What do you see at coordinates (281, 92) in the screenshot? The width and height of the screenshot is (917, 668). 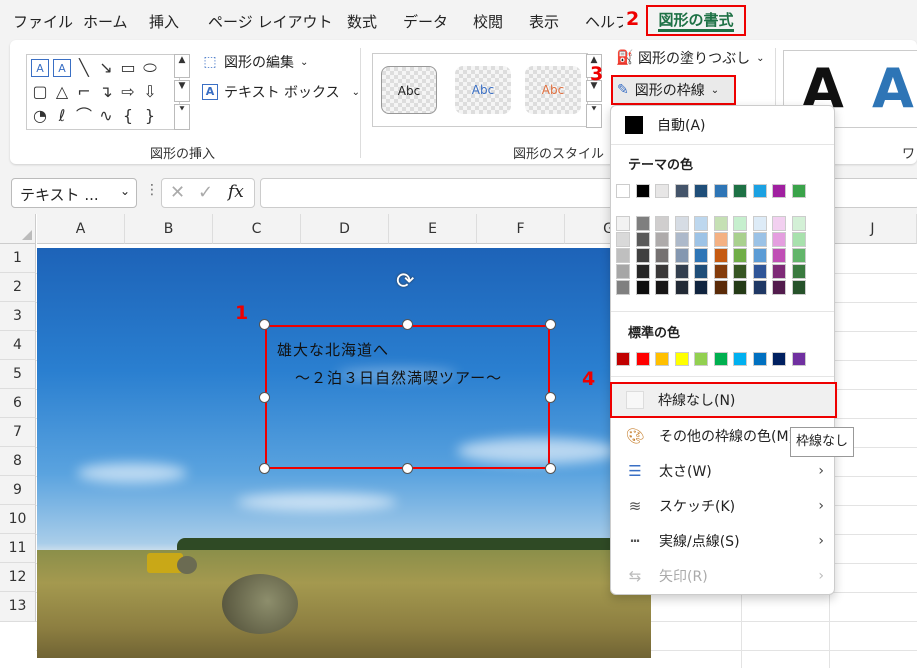 I see `textbox-button: A テキスト ボックス ⌄` at bounding box center [281, 92].